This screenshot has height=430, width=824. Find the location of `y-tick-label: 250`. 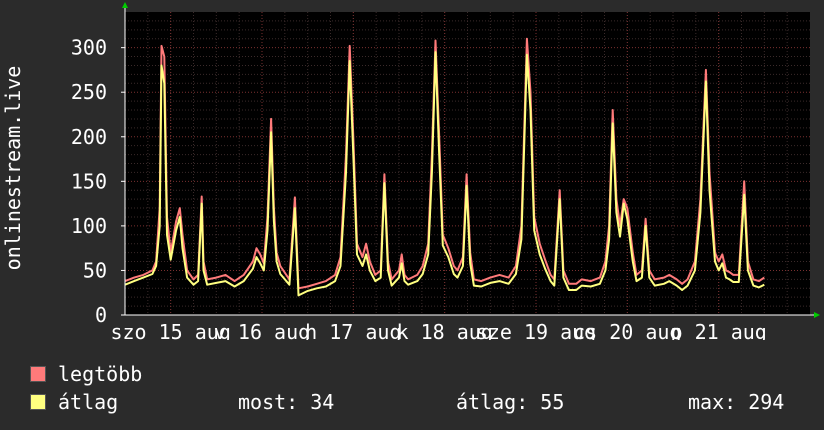

y-tick-label: 250 is located at coordinates (89, 92).